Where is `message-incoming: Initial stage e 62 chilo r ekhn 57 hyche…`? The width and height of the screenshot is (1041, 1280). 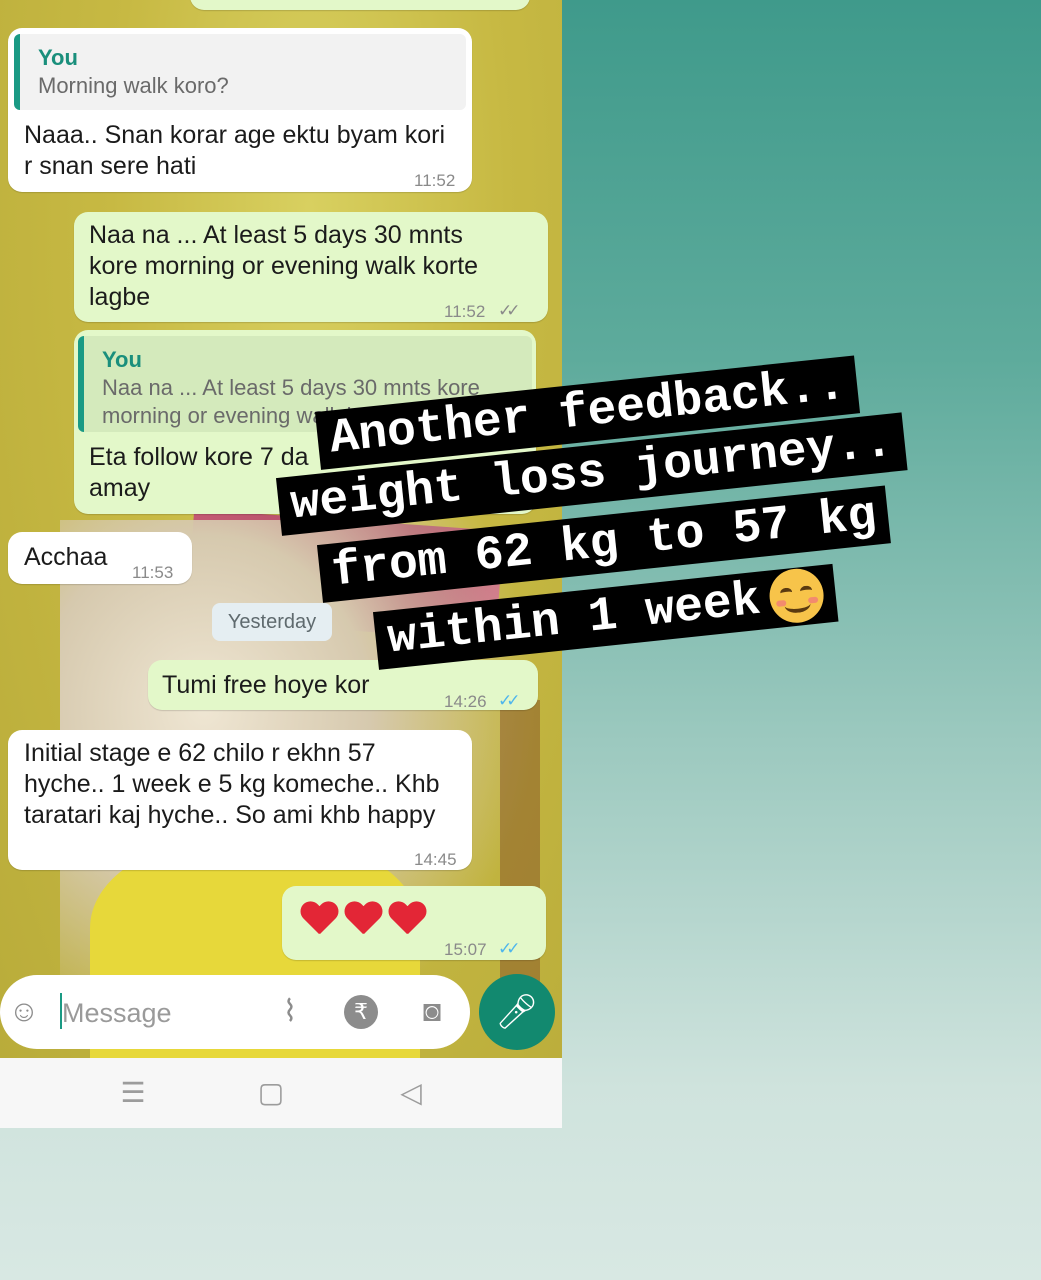
message-incoming: Initial stage e 62 chilo r ekhn 57 hyche… is located at coordinates (240, 800).